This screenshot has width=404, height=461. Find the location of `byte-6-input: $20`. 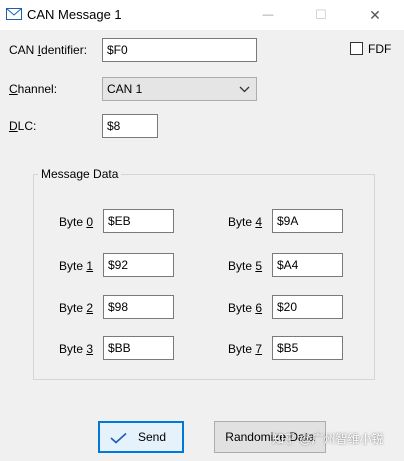

byte-6-input: $20 is located at coordinates (307, 307).